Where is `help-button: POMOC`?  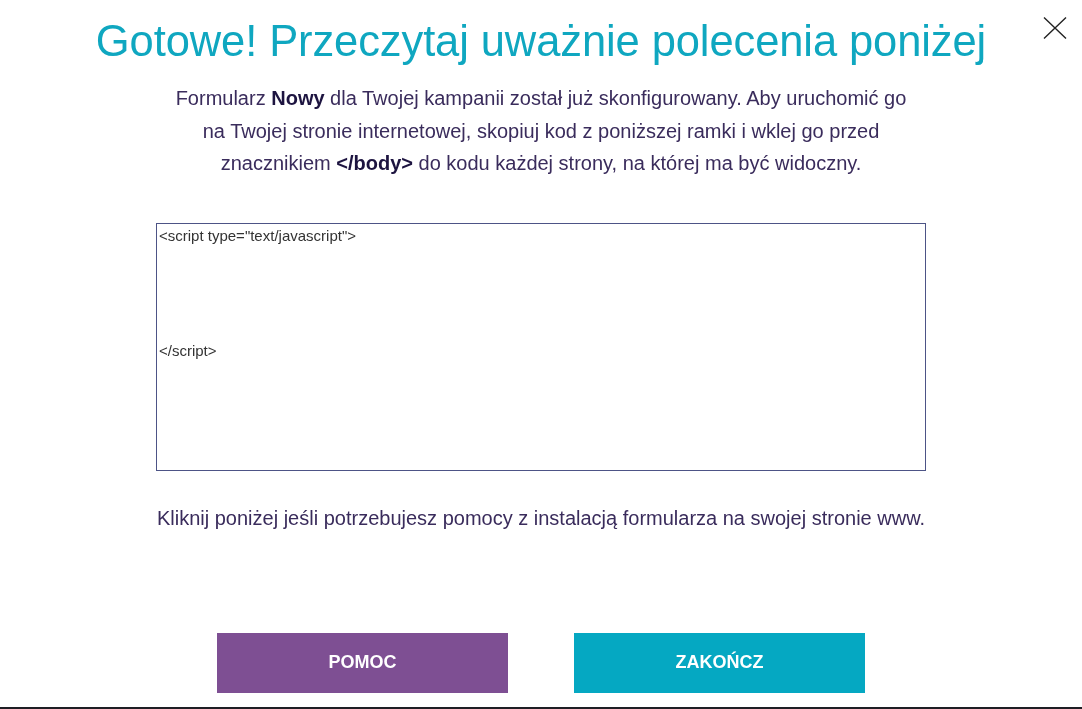
help-button: POMOC is located at coordinates (362, 662).